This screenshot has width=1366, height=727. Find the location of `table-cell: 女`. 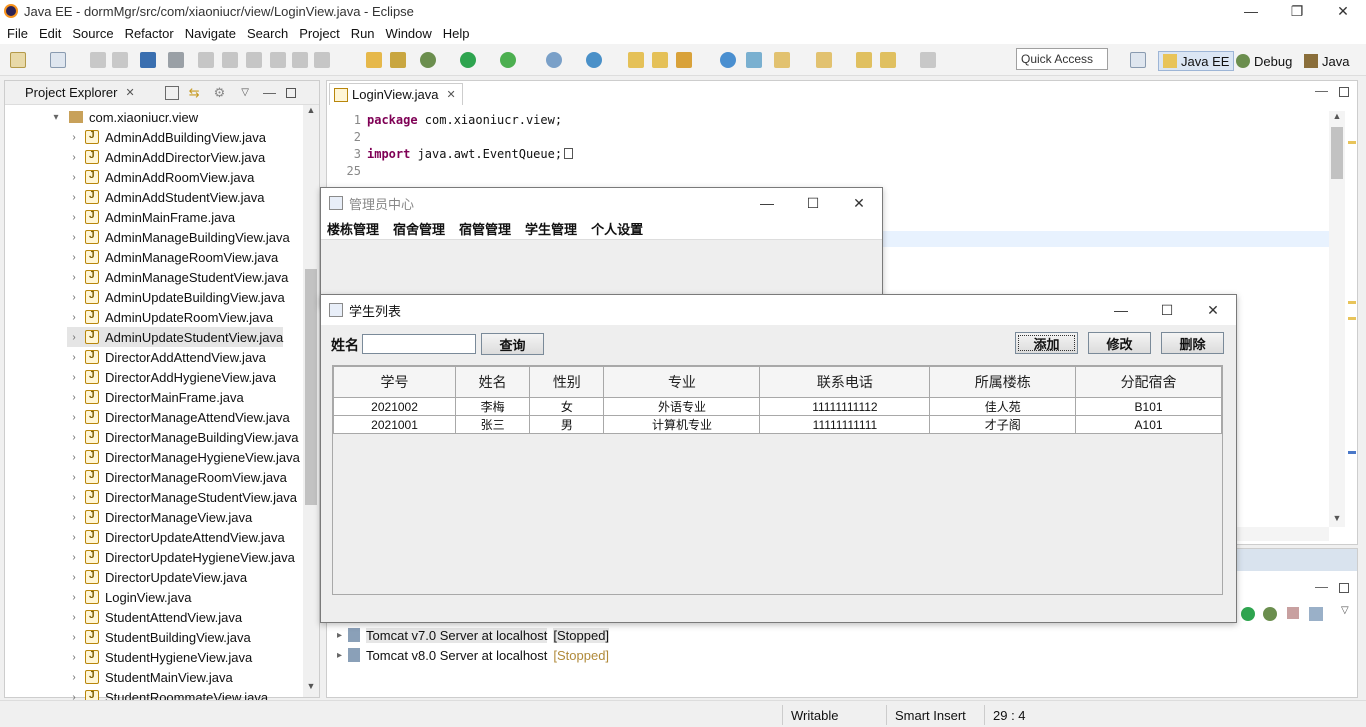

table-cell: 女 is located at coordinates (567, 406).